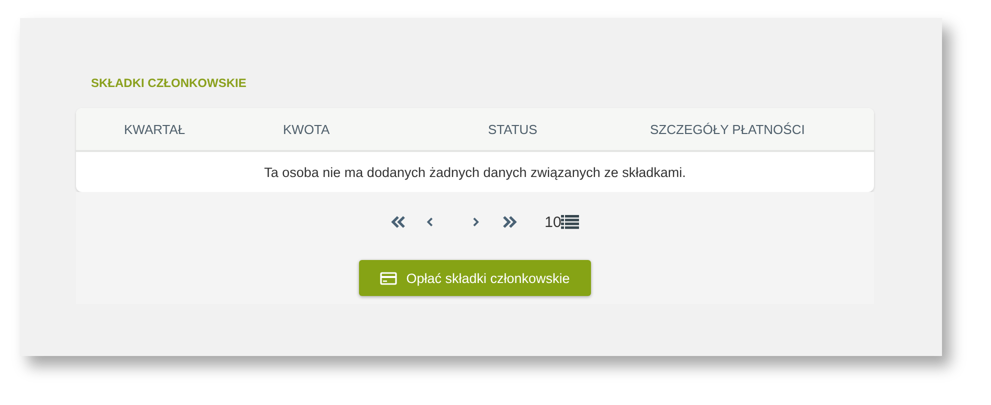 This screenshot has width=991, height=405. I want to click on column-header: KWOTA, so click(307, 129).